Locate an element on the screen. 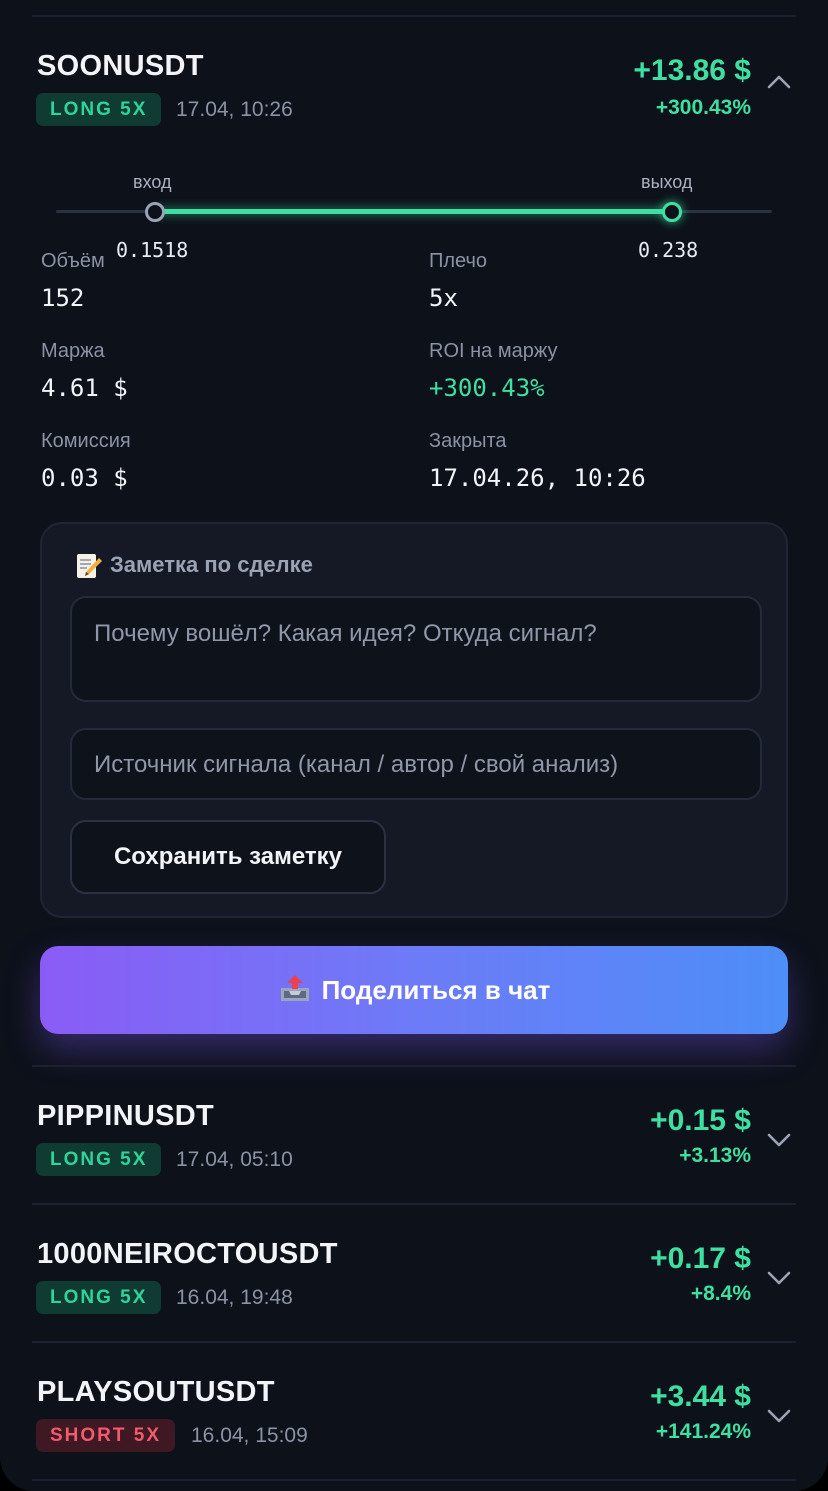 This screenshot has height=1491, width=828. chevron-up-icon is located at coordinates (779, 82).